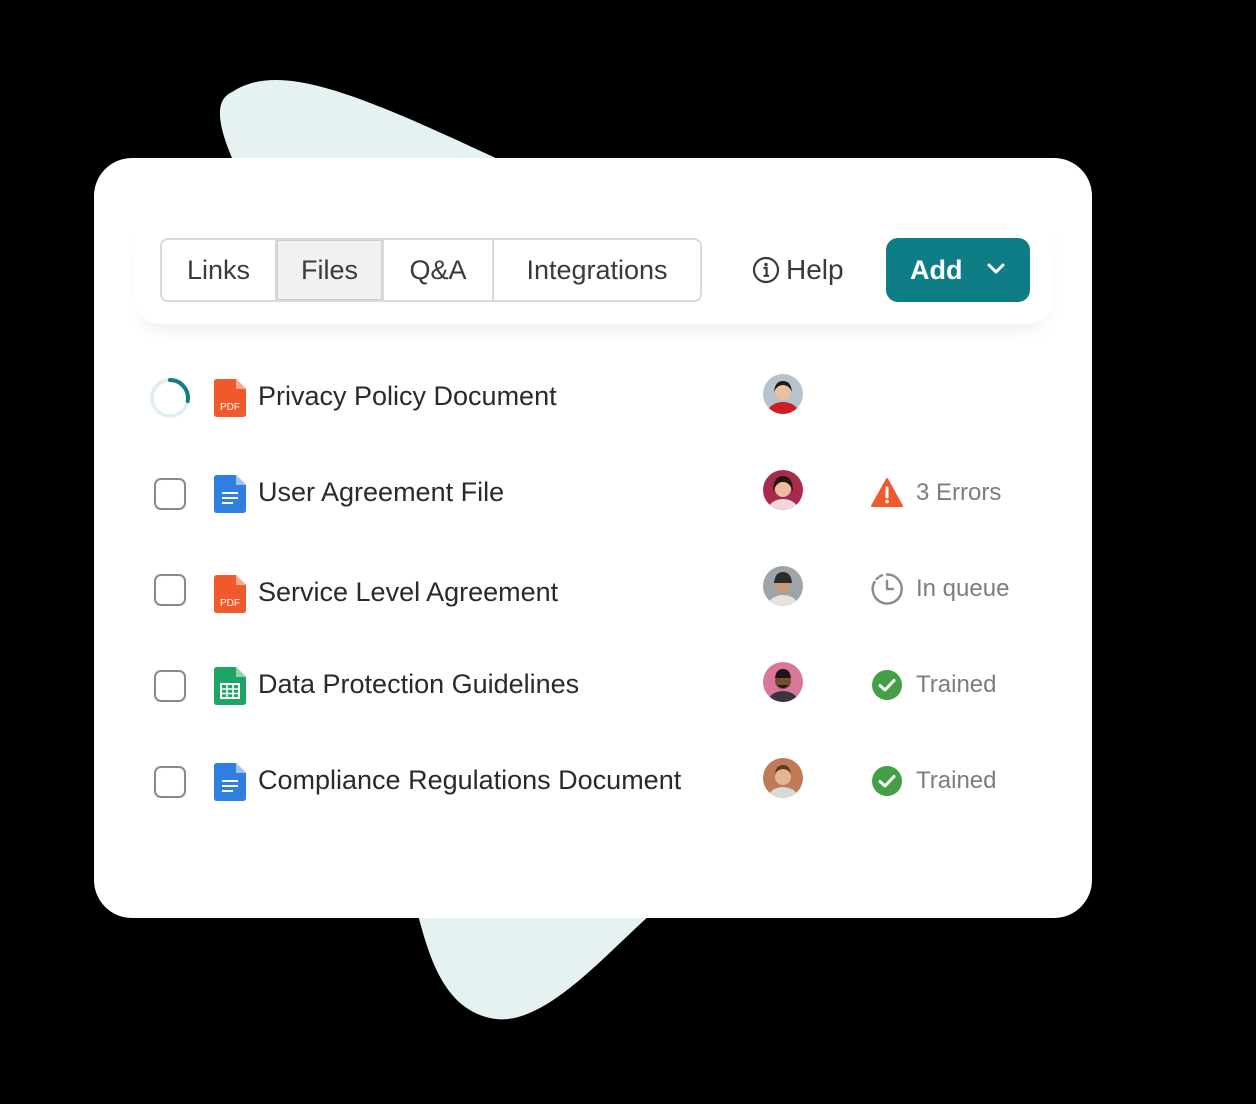 This screenshot has height=1104, width=1256. I want to click on file-name: Compliance Regulations Document, so click(470, 780).